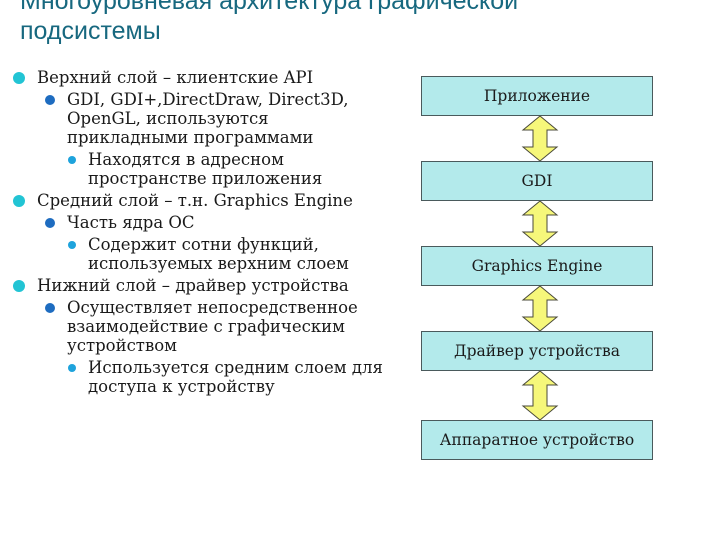  I want to click on layer-label: Аппаратное устройство, so click(537, 440).